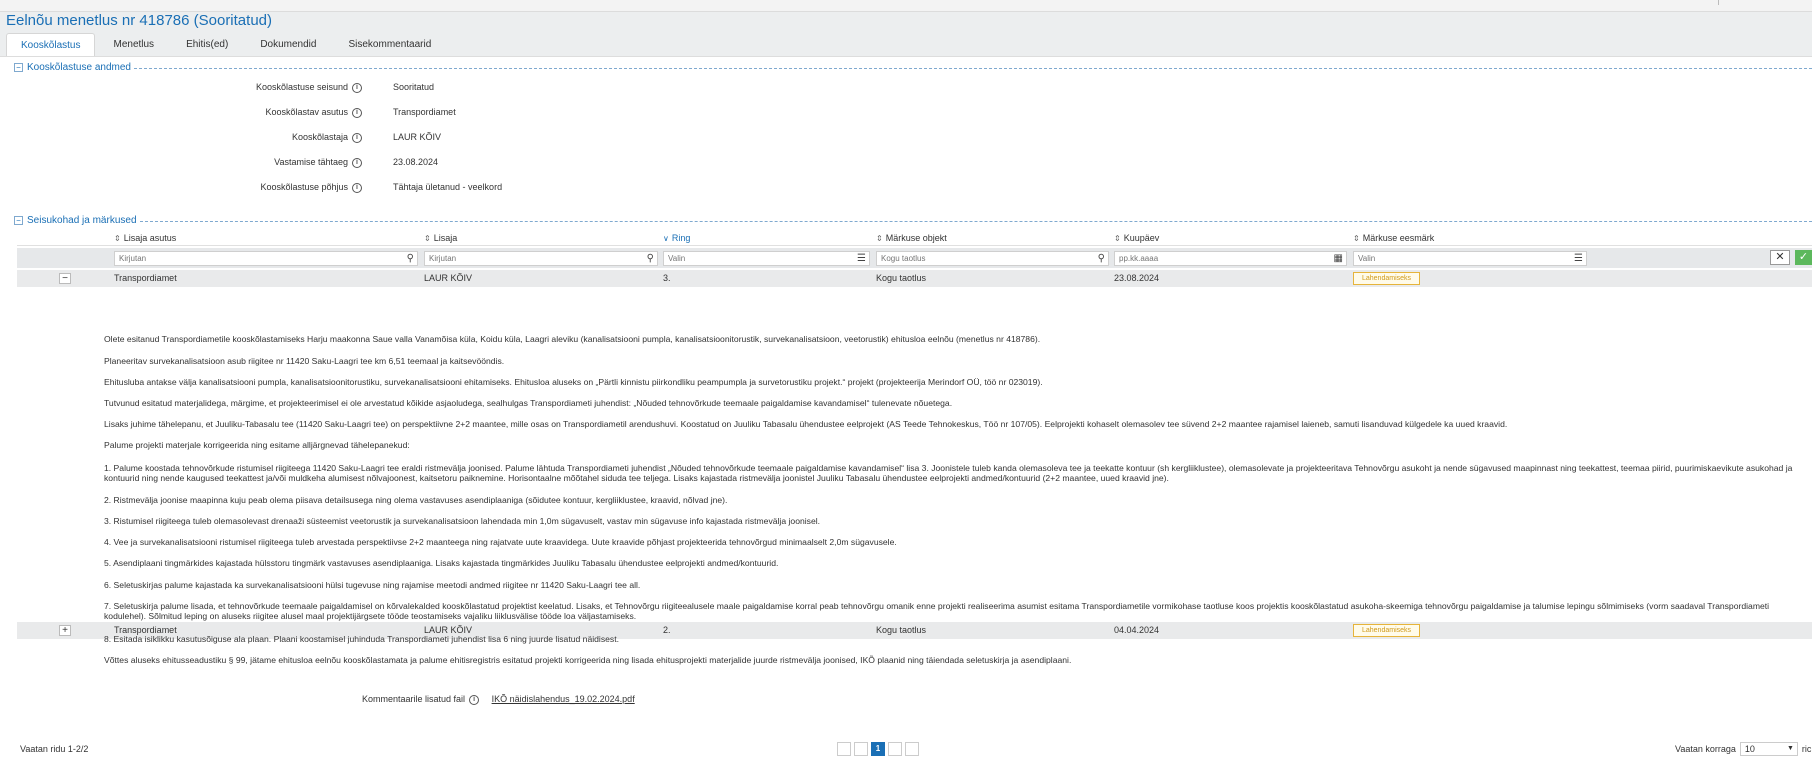  Describe the element at coordinates (207, 44) in the screenshot. I see `tab-ehitised: Ehitis(ed)` at that location.